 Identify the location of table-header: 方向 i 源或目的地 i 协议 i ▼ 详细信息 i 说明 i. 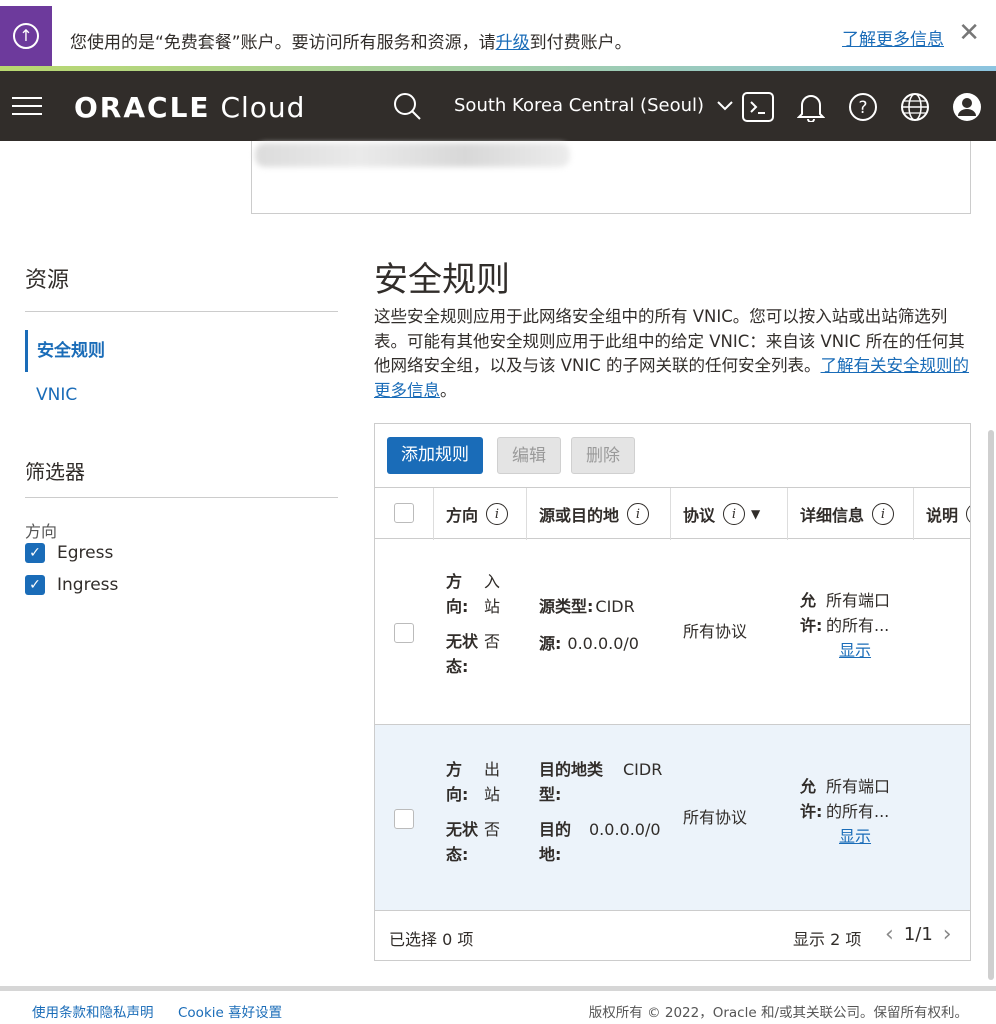
(672, 513).